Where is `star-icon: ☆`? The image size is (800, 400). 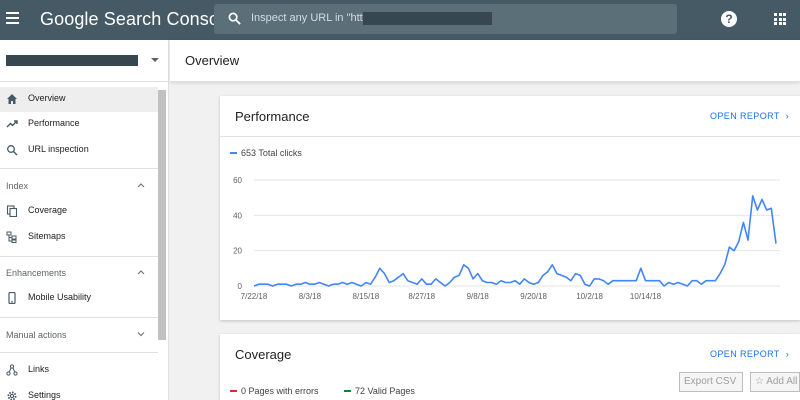
star-icon: ☆ is located at coordinates (761, 381).